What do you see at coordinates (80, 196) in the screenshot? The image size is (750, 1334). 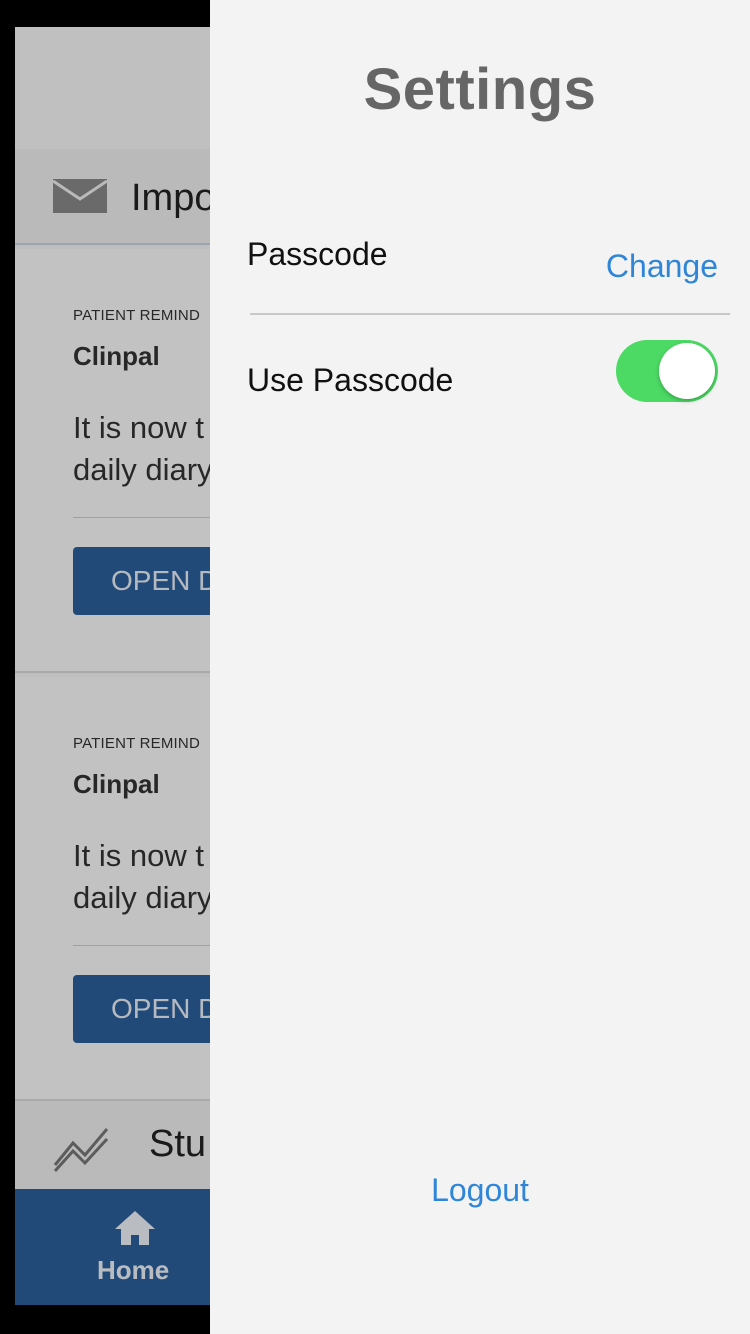 I see `mail-icon` at bounding box center [80, 196].